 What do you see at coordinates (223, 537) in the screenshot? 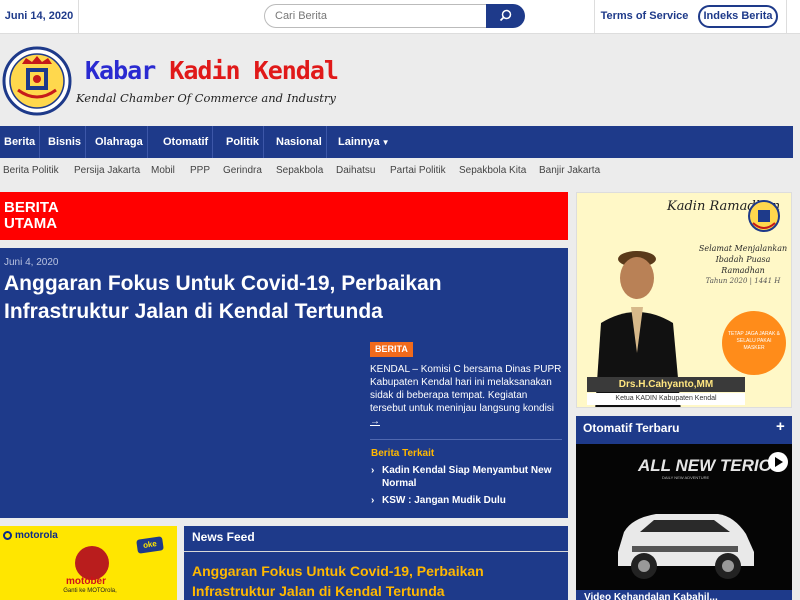
I see `news-feed-heading: News Feed` at bounding box center [223, 537].